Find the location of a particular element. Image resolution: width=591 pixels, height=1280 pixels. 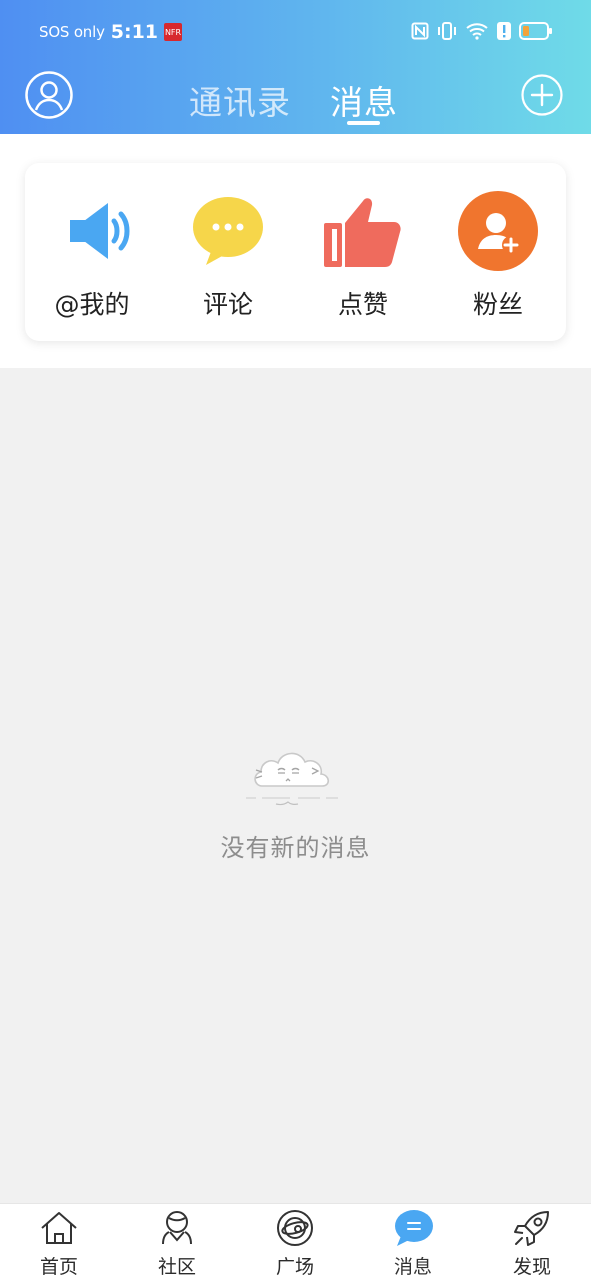

nav-item-community: 社区 is located at coordinates (177, 1243).